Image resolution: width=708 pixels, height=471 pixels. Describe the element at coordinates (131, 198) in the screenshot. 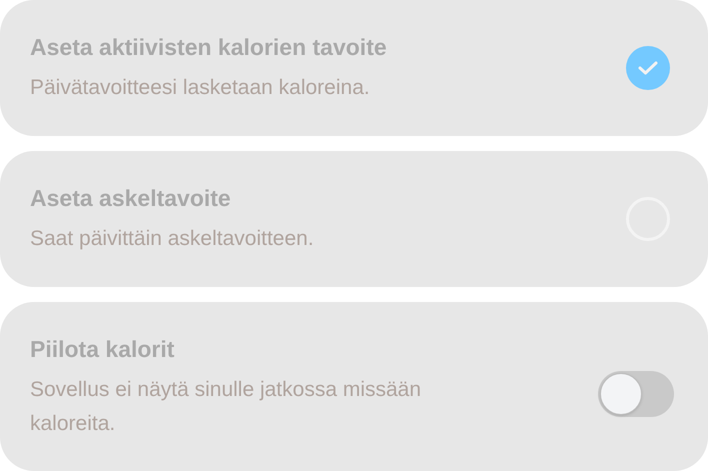

I see `option-title: Aseta askeltavoite` at that location.